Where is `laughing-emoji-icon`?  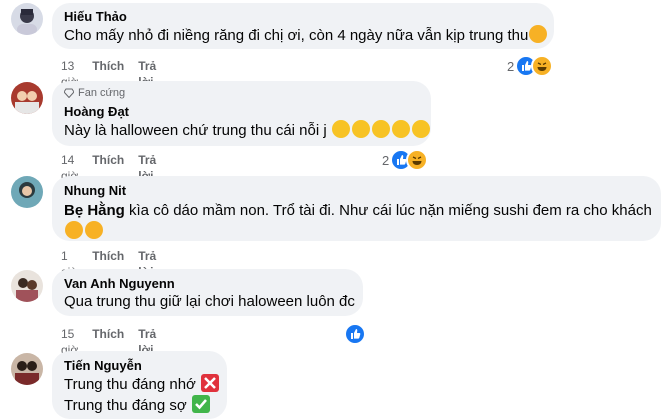 laughing-emoji-icon is located at coordinates (538, 34).